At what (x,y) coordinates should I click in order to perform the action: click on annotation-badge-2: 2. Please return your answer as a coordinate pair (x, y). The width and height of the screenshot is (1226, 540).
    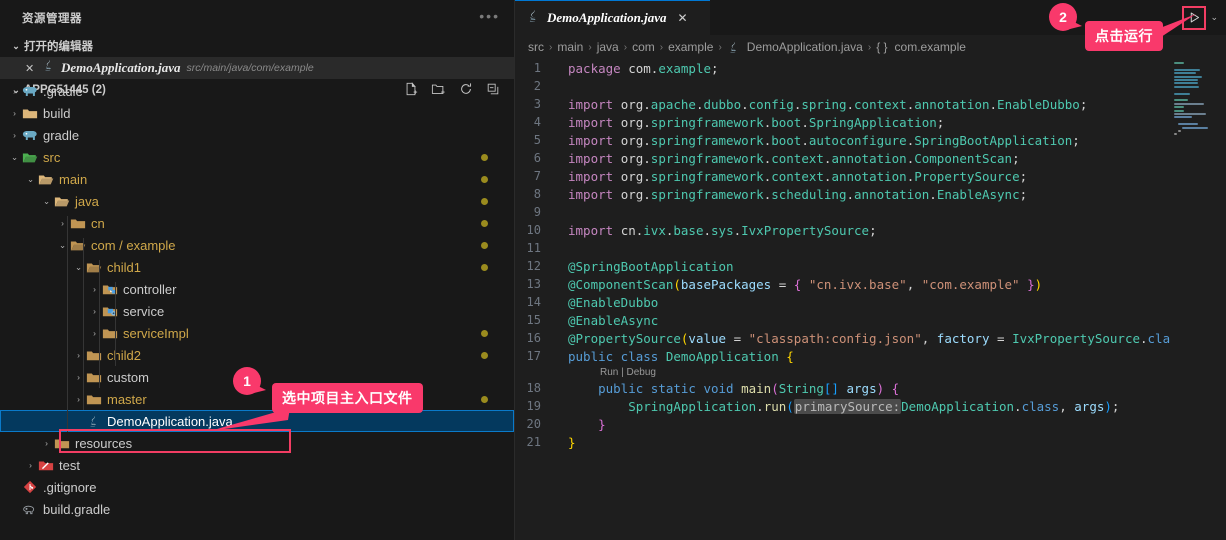
    Looking at the image, I should click on (1065, 17).